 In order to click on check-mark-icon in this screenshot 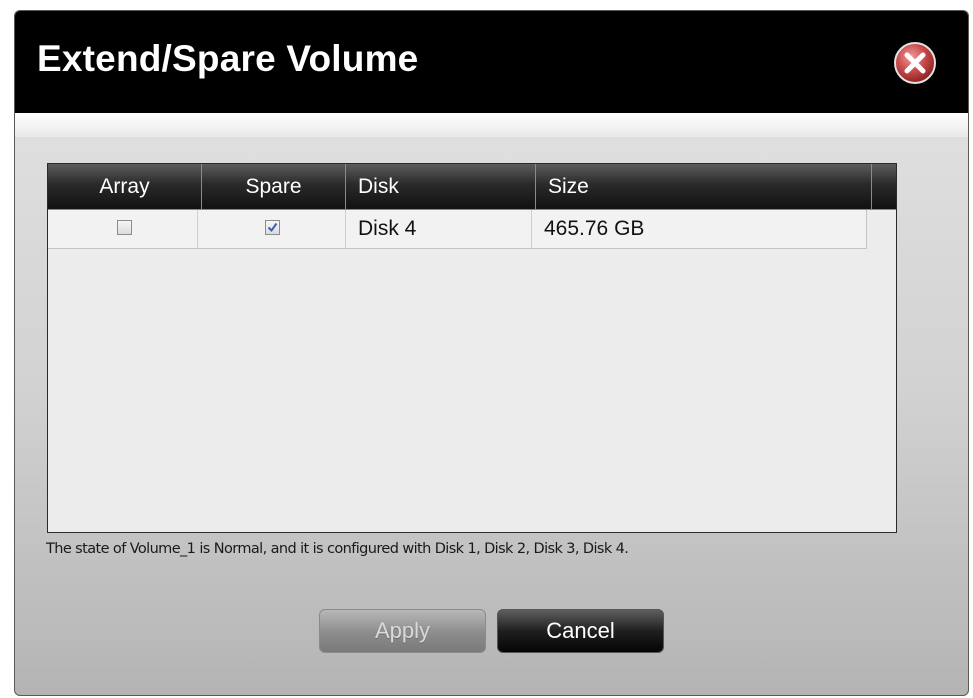, I will do `click(272, 227)`.